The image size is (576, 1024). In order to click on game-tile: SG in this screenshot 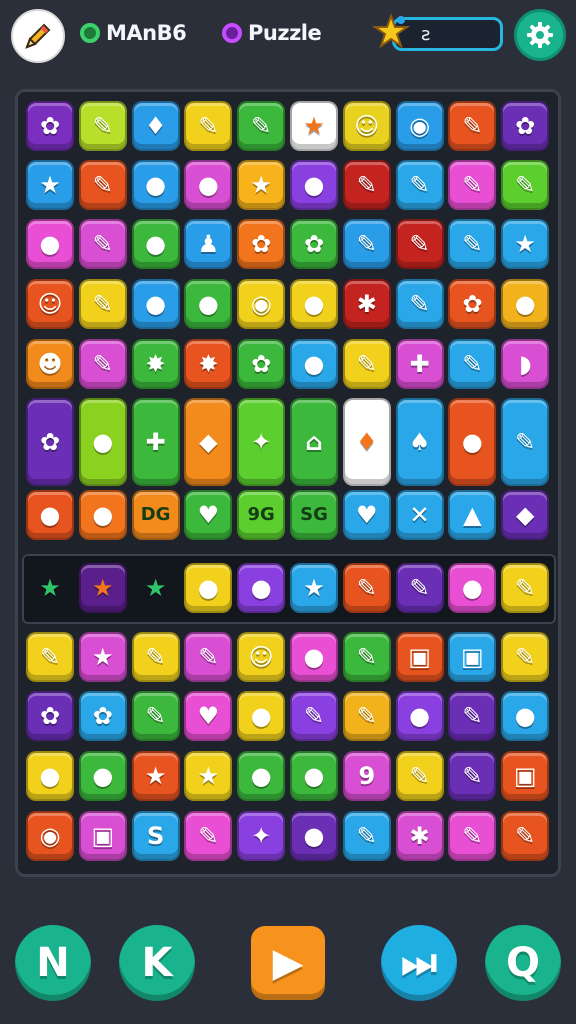, I will do `click(314, 515)`.